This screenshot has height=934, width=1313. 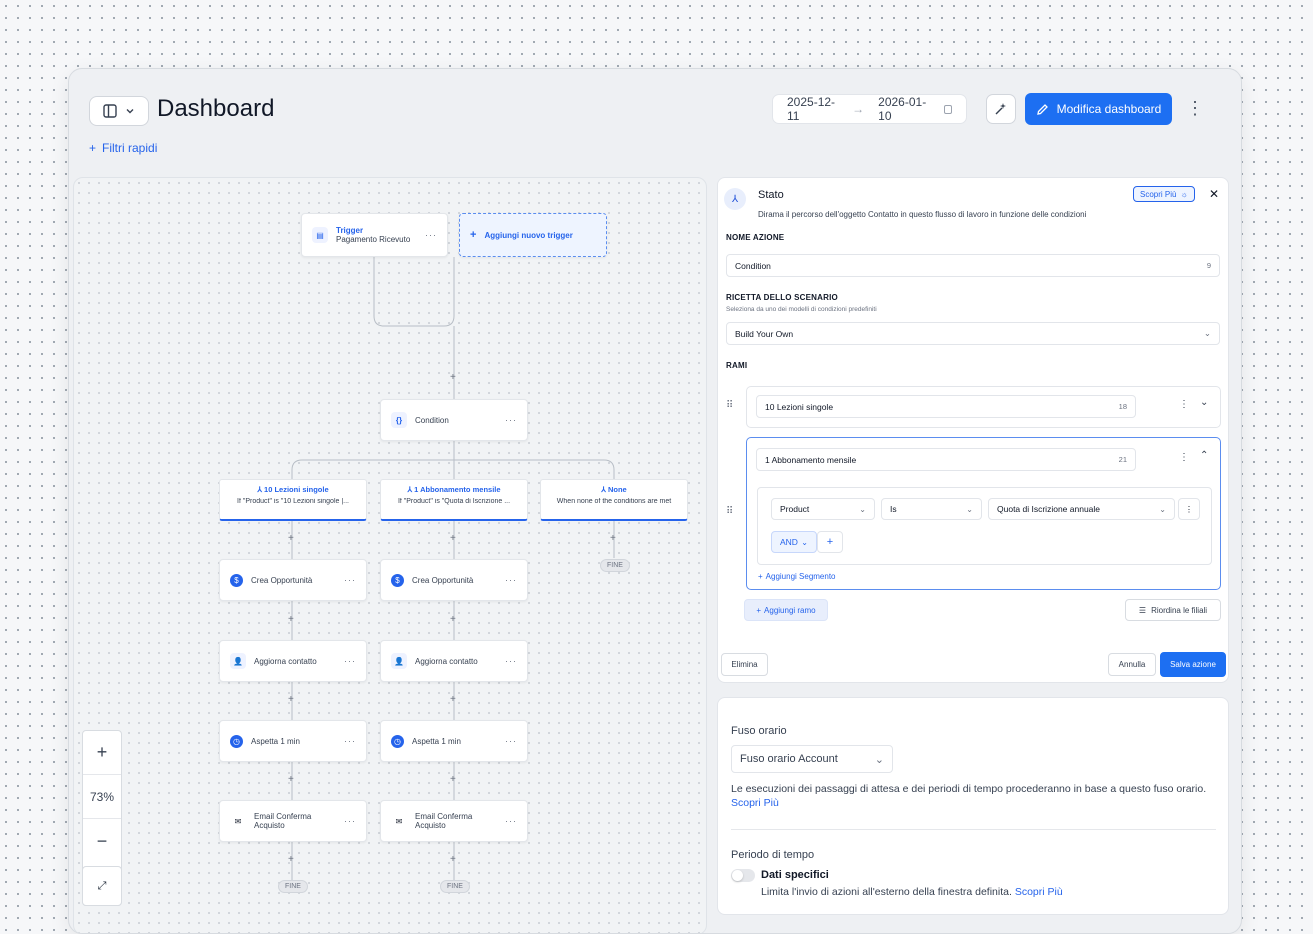 I want to click on timezone-learn-more-link: Scopri Più, so click(x=755, y=803).